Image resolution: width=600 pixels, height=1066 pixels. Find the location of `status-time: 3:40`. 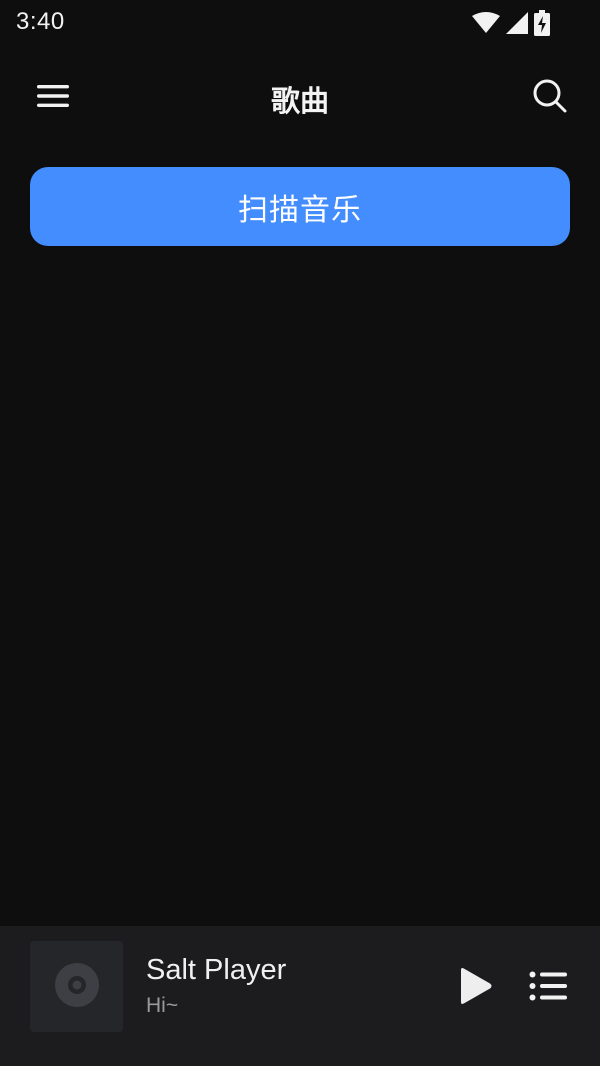

status-time: 3:40 is located at coordinates (40, 21).